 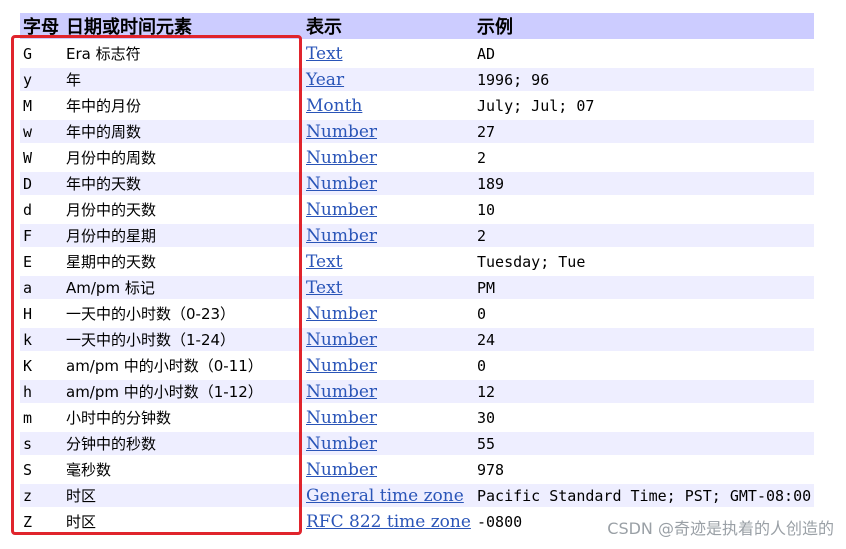 What do you see at coordinates (41, 339) in the screenshot?
I see `cell-letter: k` at bounding box center [41, 339].